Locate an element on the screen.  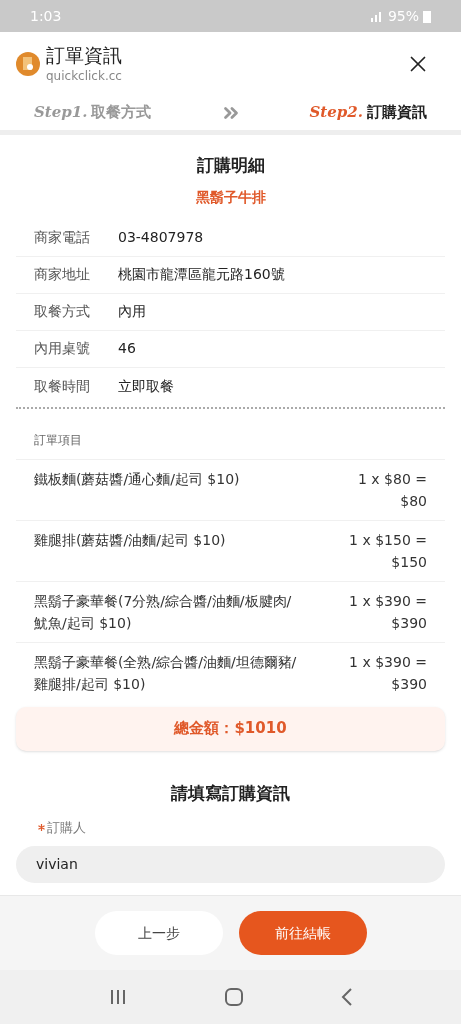
checkout-button: 前往結帳 is located at coordinates (302, 933).